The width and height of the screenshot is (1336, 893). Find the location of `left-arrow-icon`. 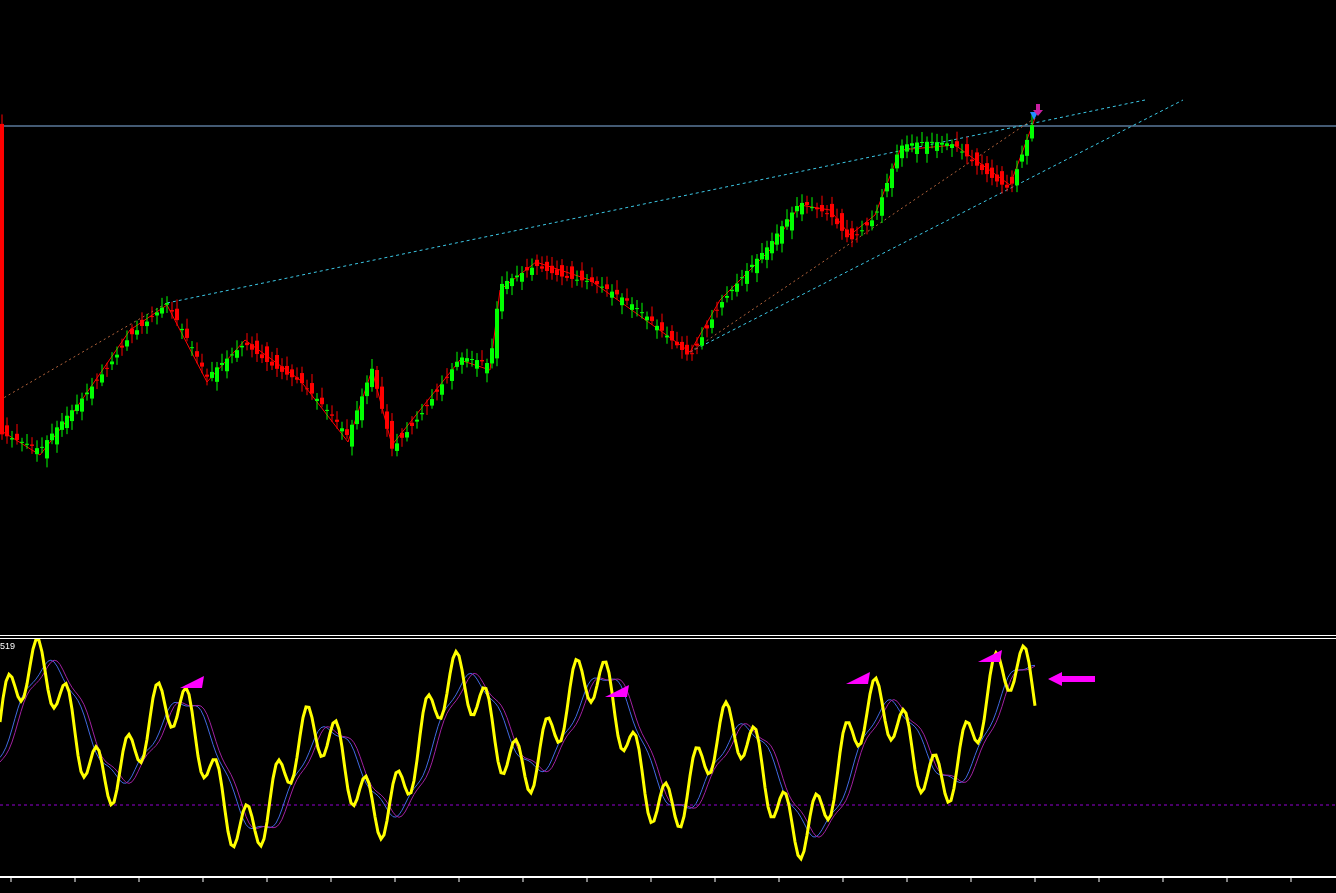

left-arrow-icon is located at coordinates (1071, 679).